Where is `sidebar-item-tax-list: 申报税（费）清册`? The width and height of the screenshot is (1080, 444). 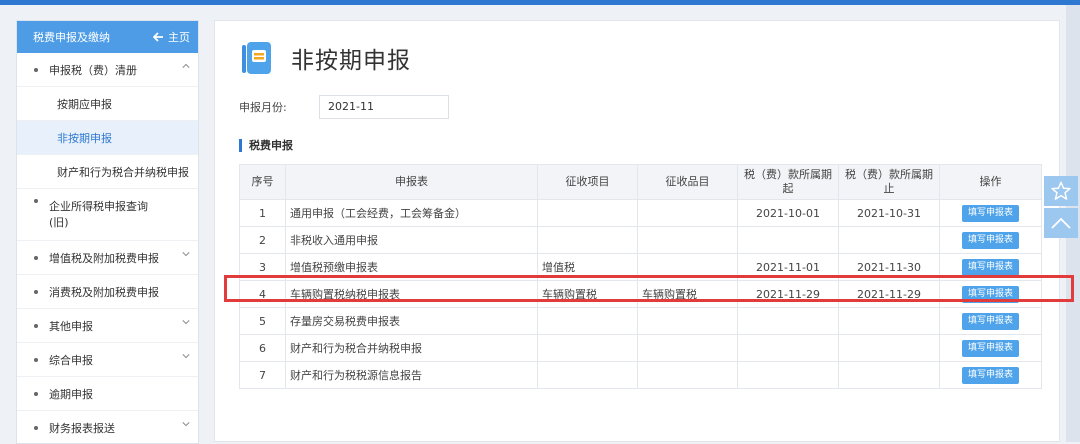
sidebar-item-tax-list: 申报税（费）清册 is located at coordinates (107, 70).